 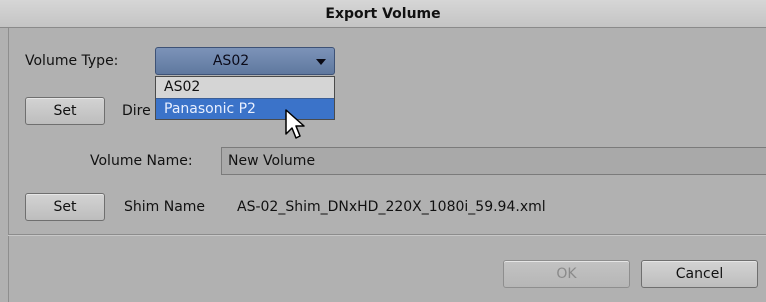 I want to click on volume-type-select: AS02, so click(x=245, y=61).